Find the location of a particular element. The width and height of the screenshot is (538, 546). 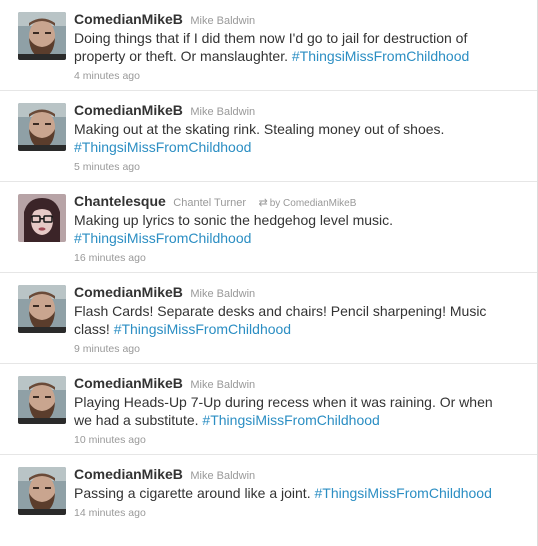

retweet-icon: ⇄ is located at coordinates (263, 203).